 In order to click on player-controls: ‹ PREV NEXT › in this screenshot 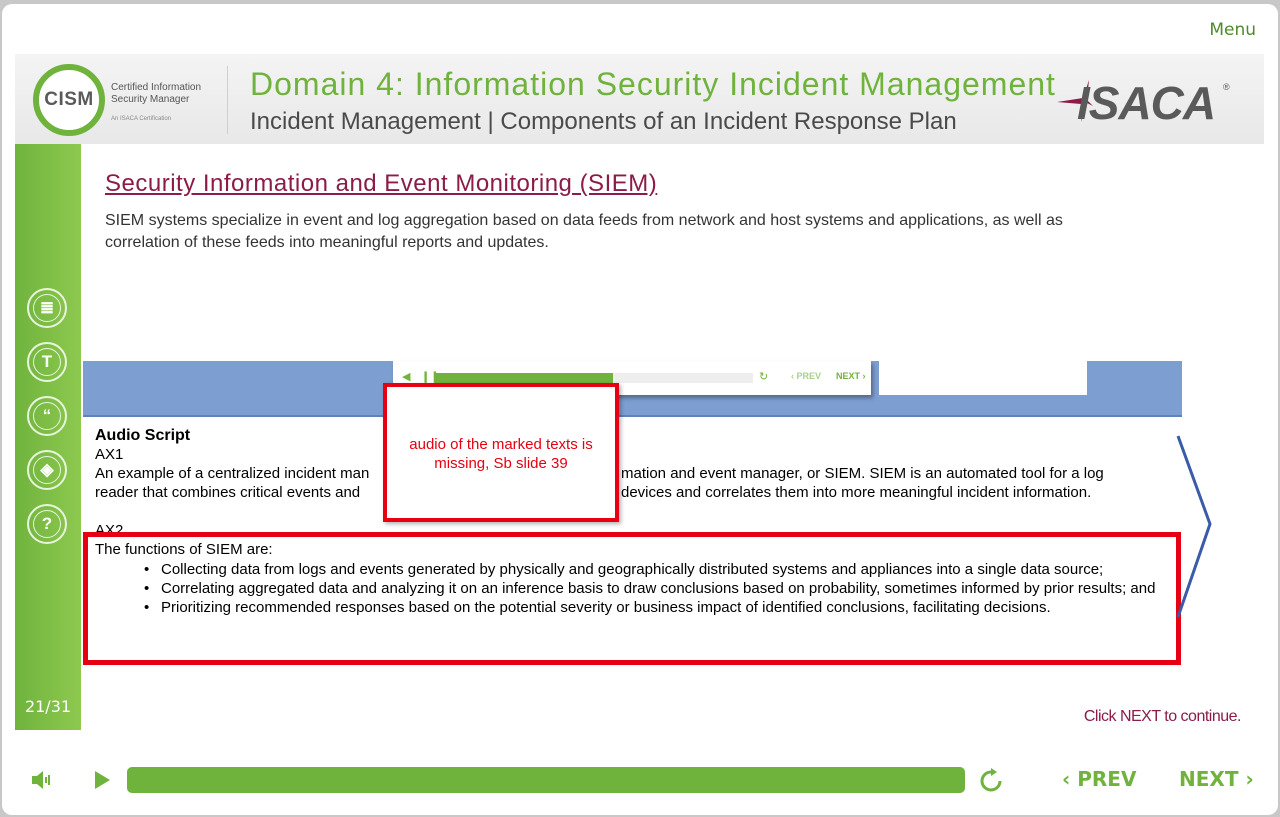, I will do `click(640, 780)`.